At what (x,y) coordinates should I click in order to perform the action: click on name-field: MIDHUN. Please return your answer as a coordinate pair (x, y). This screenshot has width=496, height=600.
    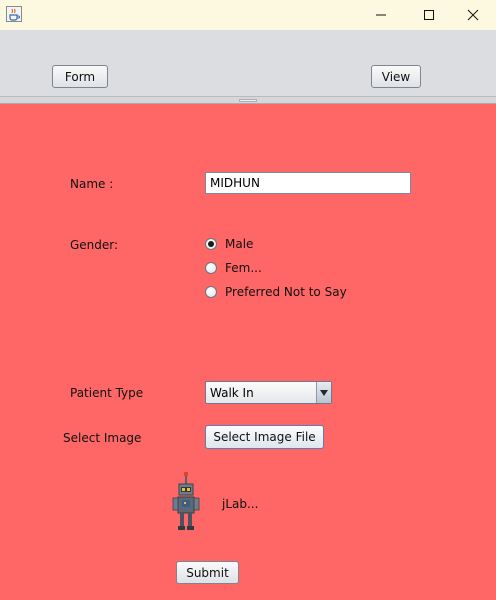
    Looking at the image, I should click on (308, 183).